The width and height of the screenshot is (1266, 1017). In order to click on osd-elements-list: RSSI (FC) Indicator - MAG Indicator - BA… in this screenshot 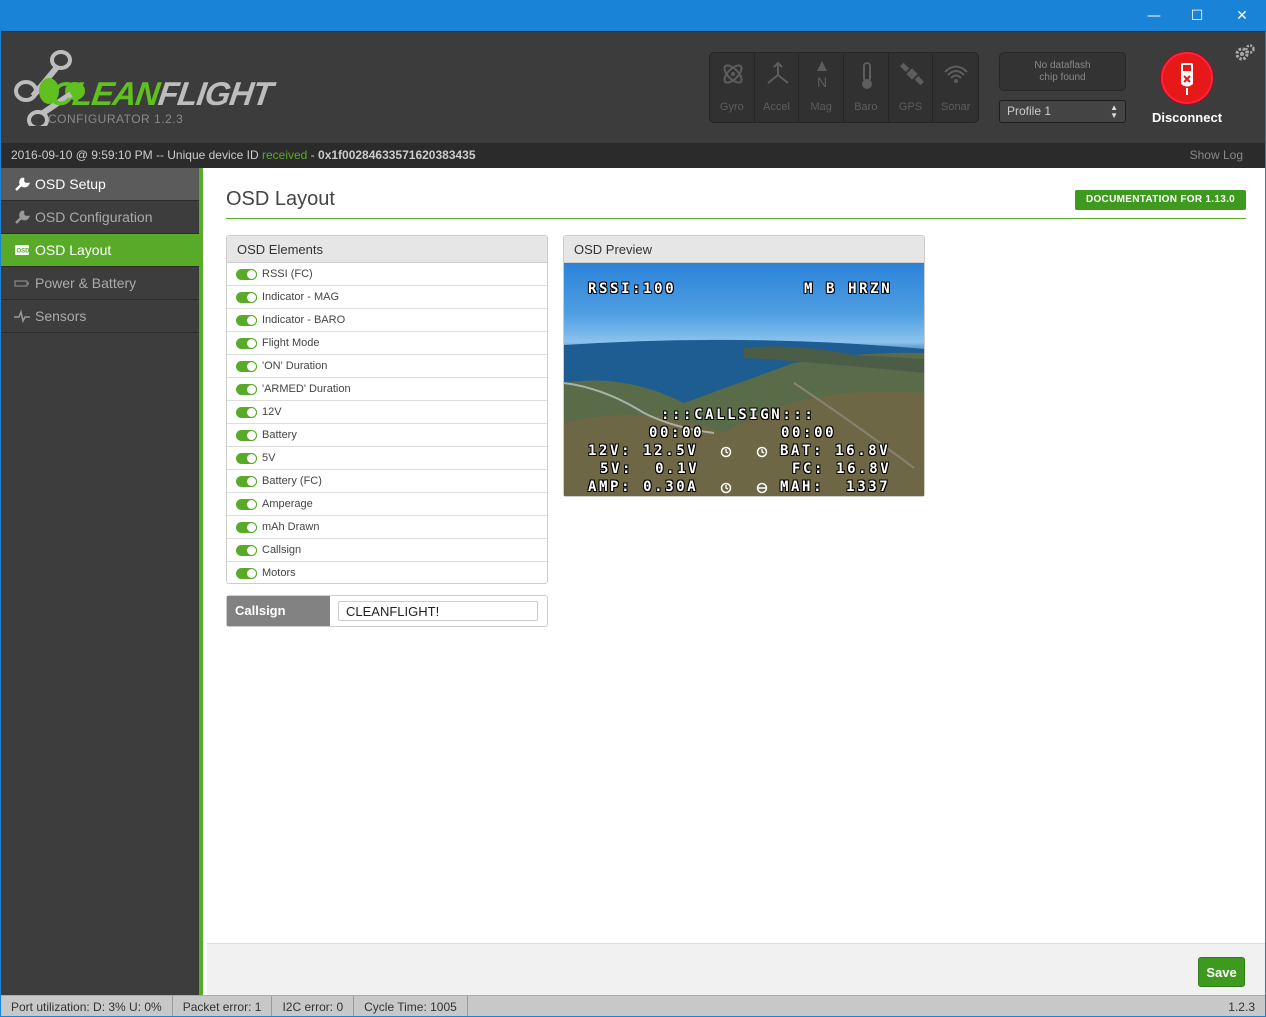, I will do `click(387, 424)`.